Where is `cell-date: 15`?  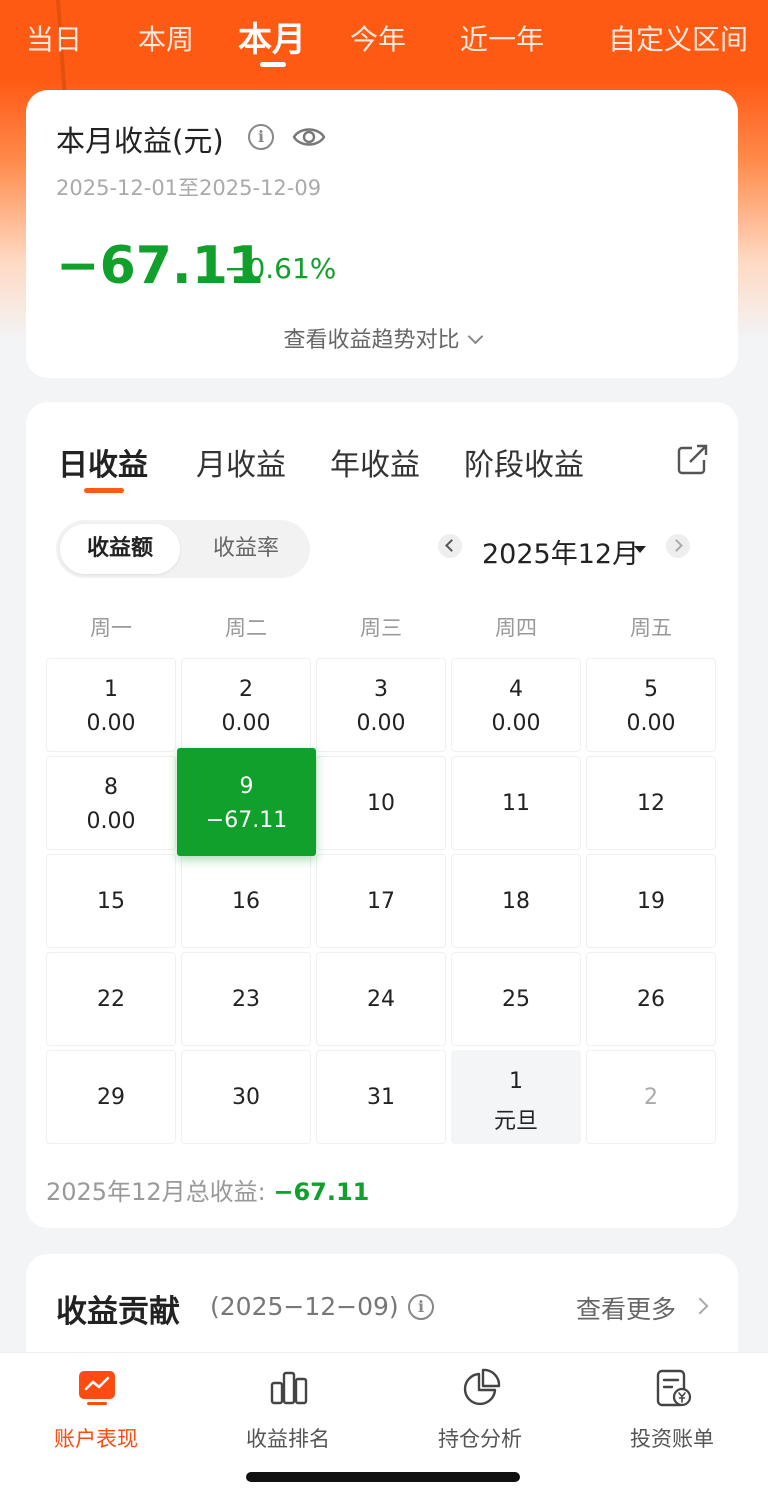 cell-date: 15 is located at coordinates (111, 901).